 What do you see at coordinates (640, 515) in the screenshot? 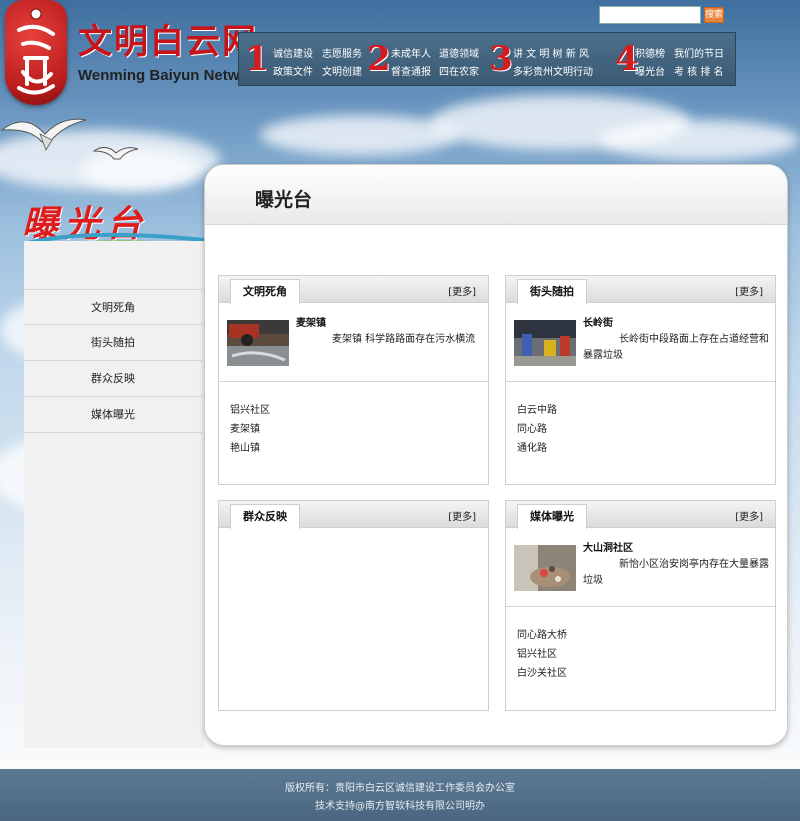
I see `panel-header: 媒体曝光 [更多]` at bounding box center [640, 515].